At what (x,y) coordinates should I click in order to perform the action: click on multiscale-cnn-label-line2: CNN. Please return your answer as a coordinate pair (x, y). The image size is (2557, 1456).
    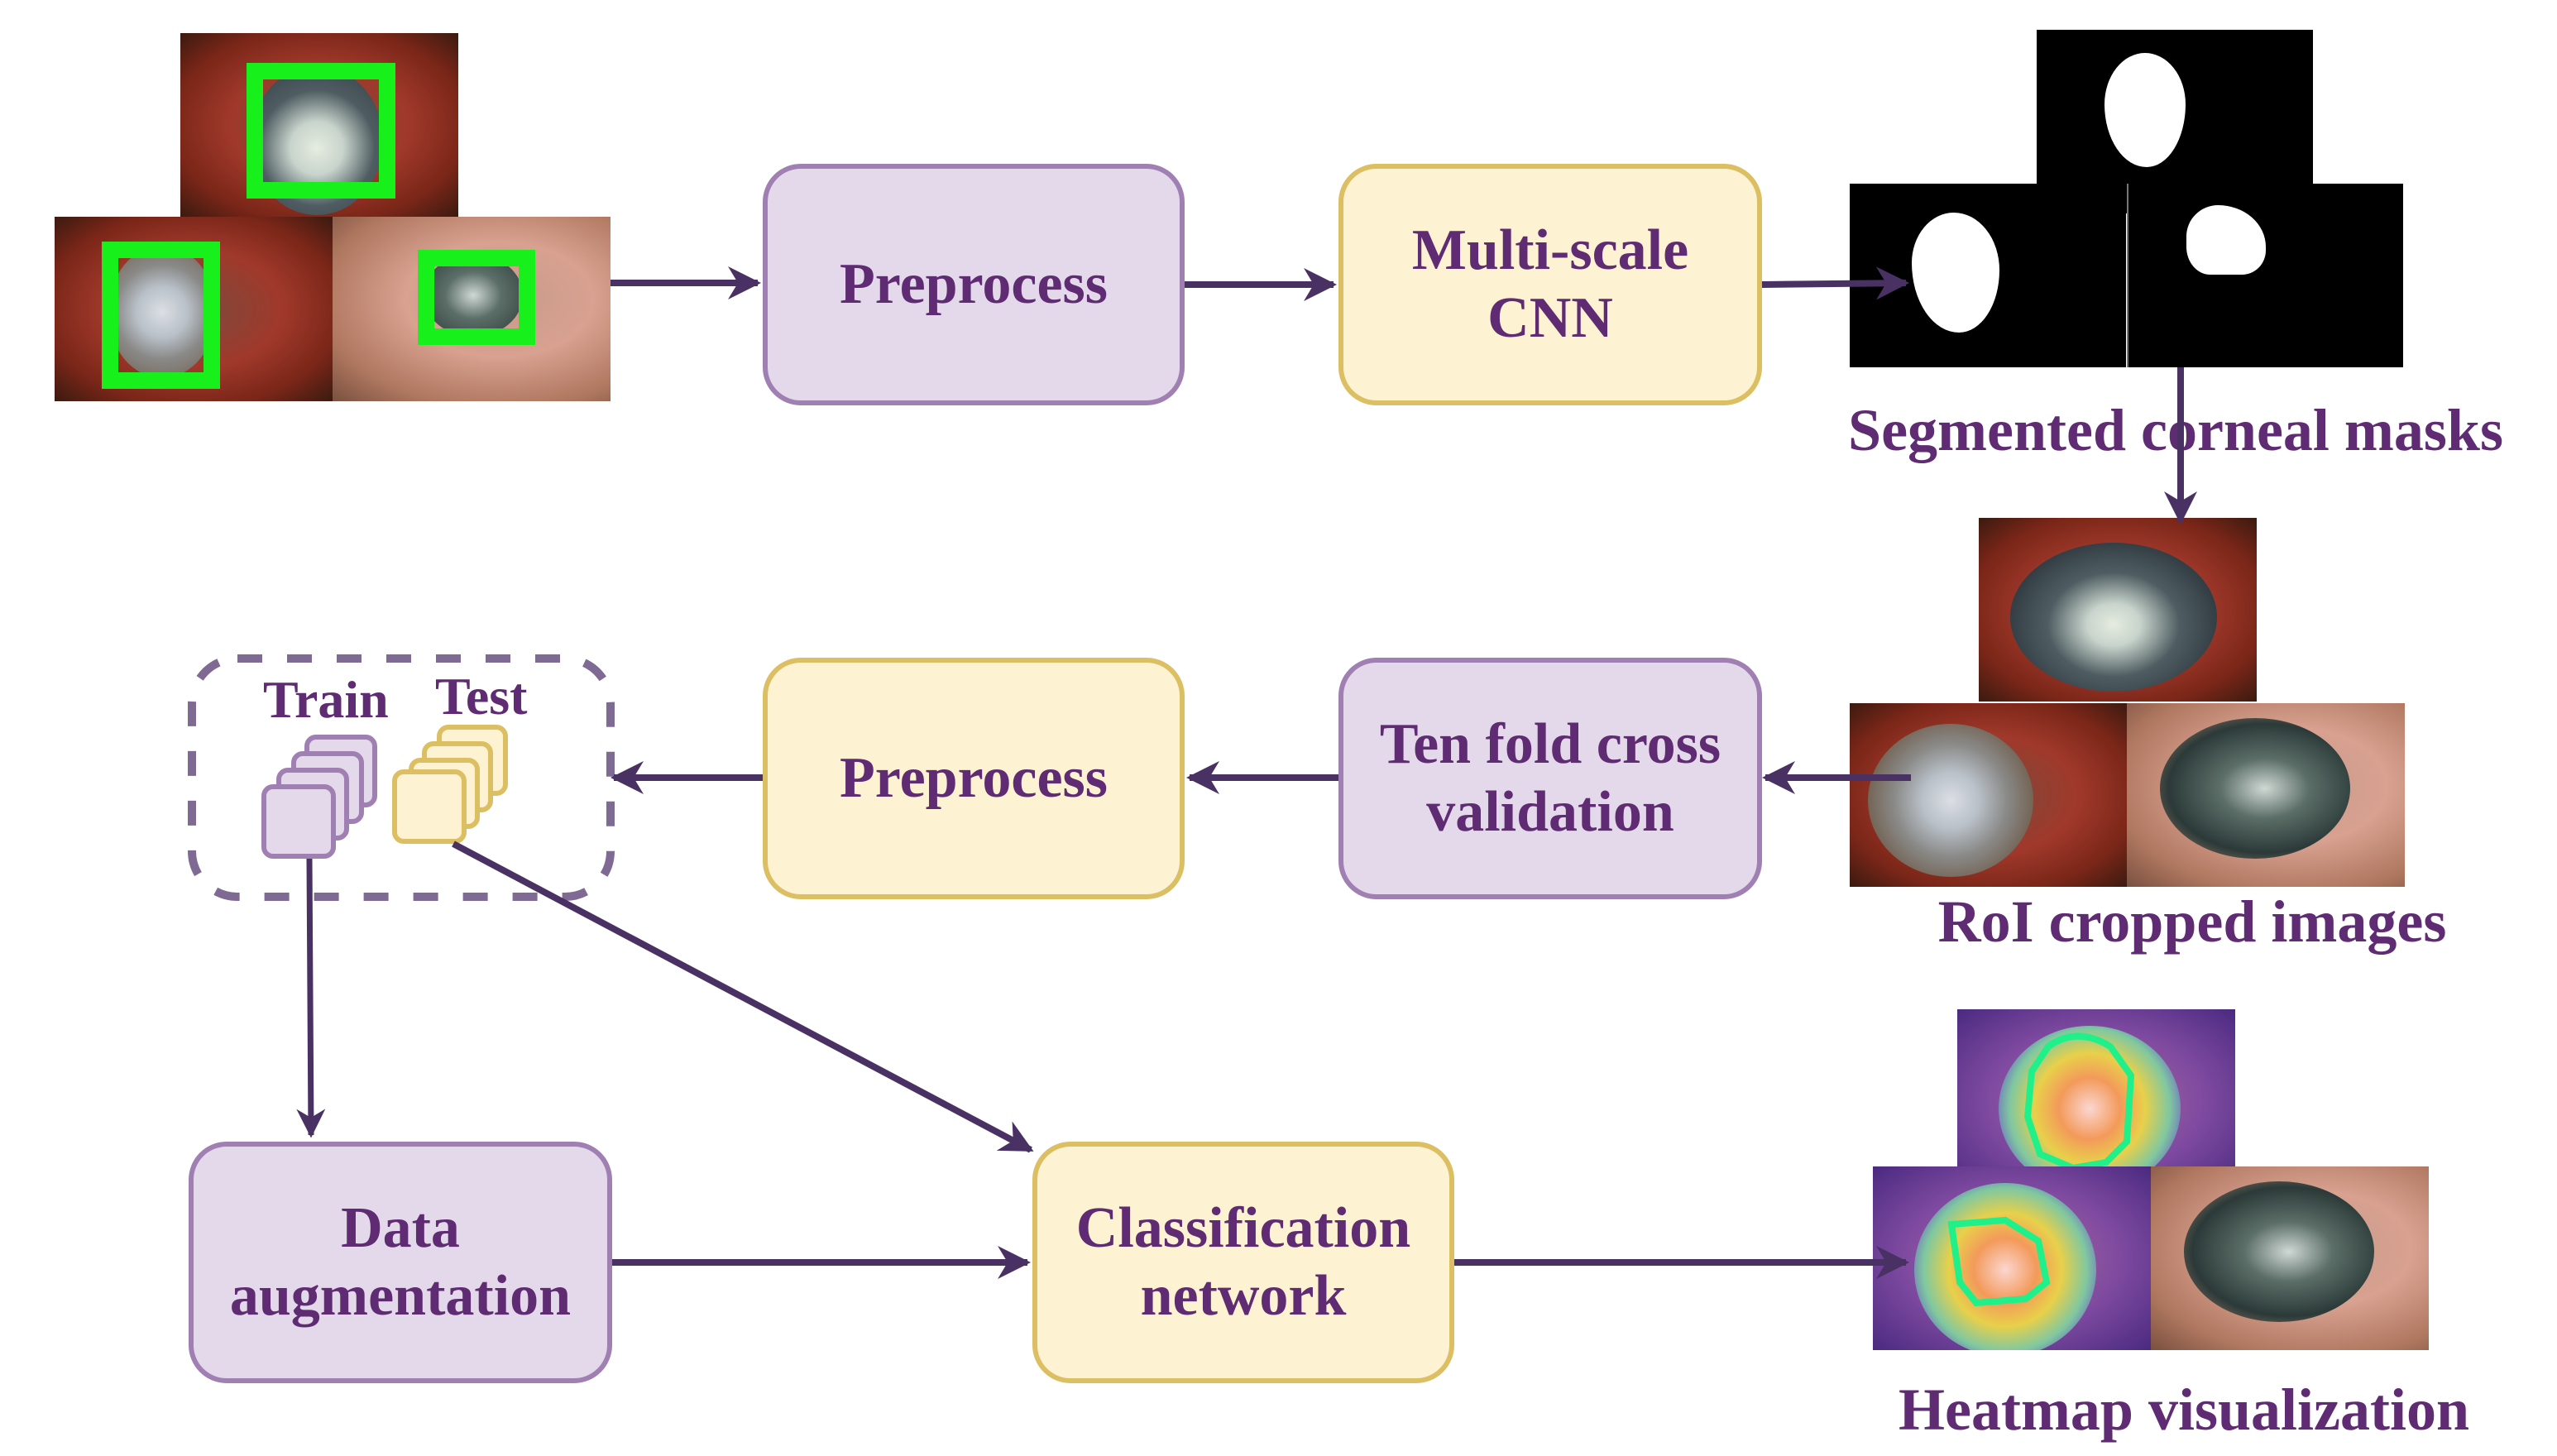
    Looking at the image, I should click on (1550, 318).